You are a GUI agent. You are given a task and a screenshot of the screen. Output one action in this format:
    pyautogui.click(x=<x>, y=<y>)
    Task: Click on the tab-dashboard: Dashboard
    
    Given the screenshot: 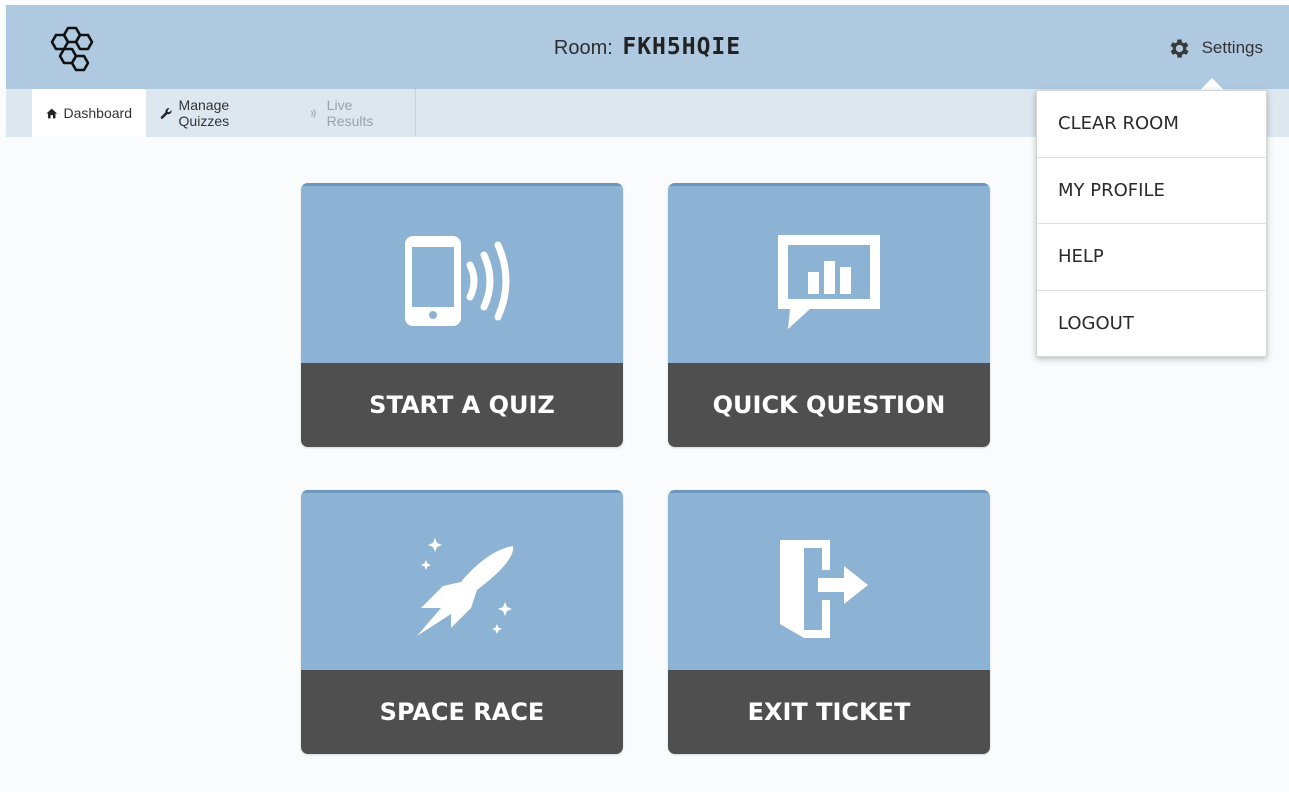 What is the action you would take?
    pyautogui.click(x=89, y=113)
    